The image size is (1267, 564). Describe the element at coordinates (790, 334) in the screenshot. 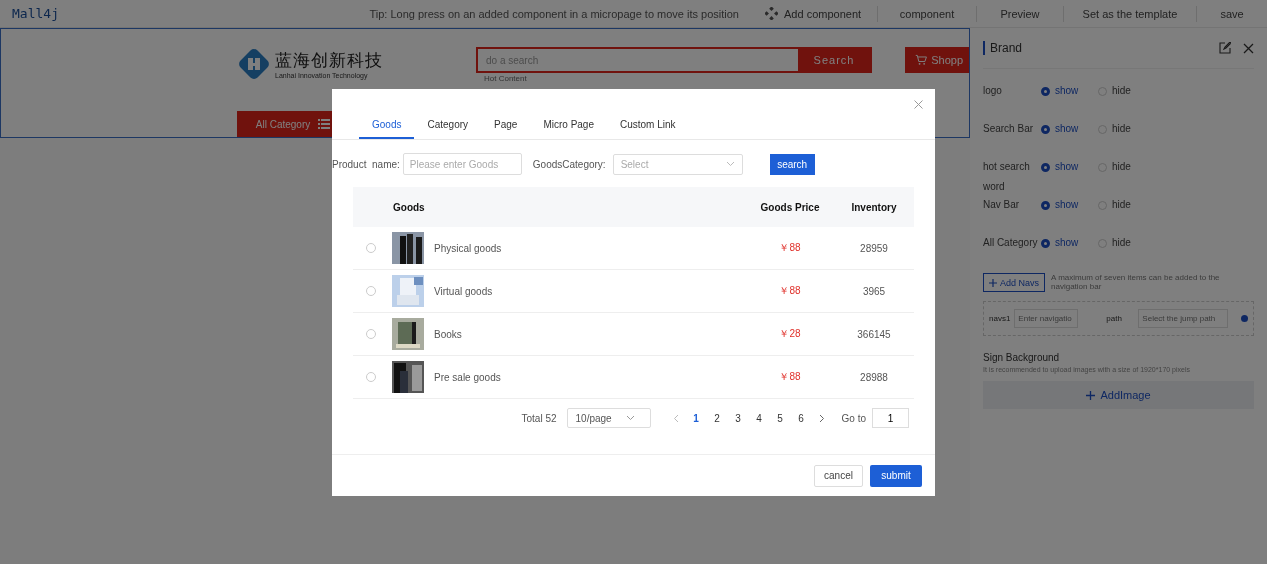

I see `price-cell-text: ￥28` at that location.